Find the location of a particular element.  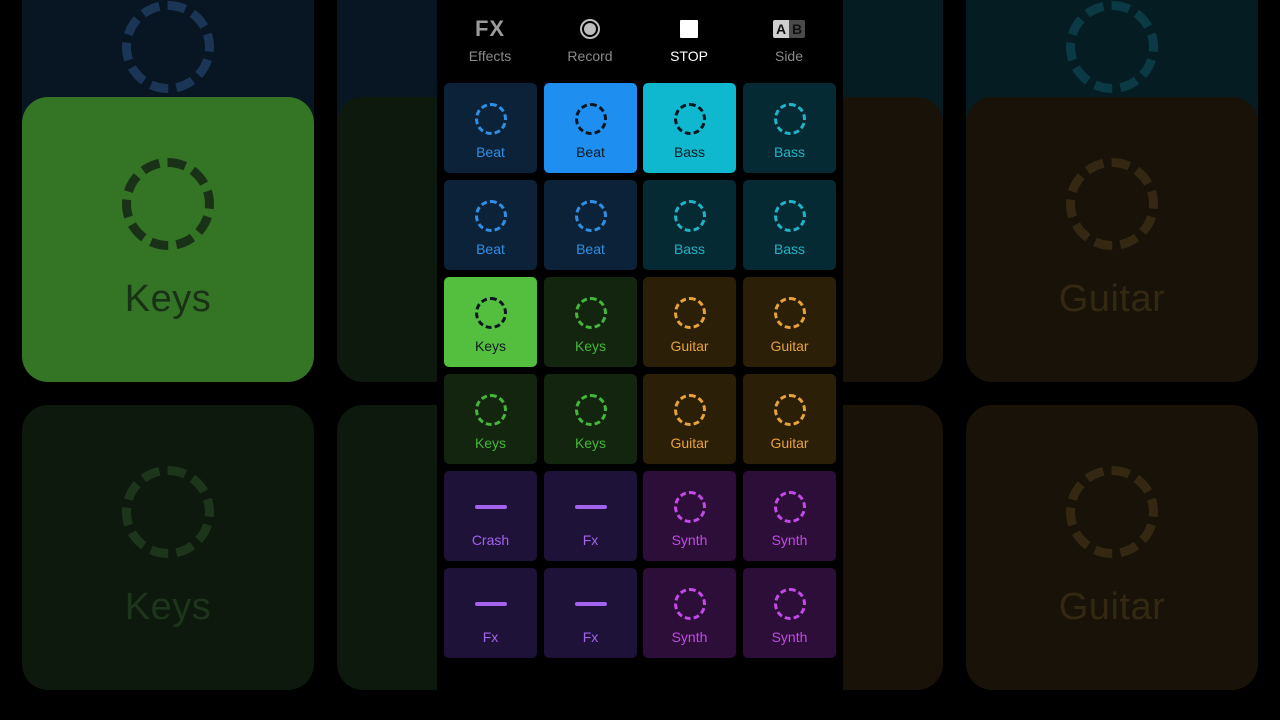

pad-bass-1-3: Bass is located at coordinates (689, 128).